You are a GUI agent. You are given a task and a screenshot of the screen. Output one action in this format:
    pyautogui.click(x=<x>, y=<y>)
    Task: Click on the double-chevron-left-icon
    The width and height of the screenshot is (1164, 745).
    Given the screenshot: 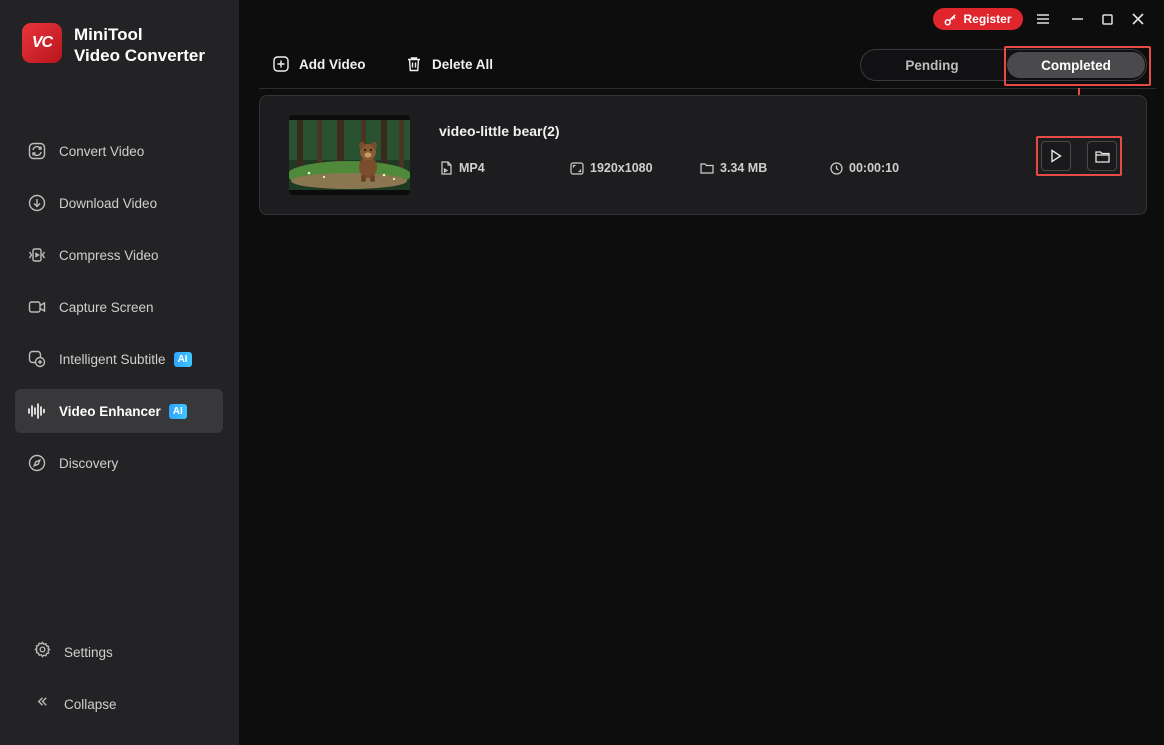 What is the action you would take?
    pyautogui.click(x=42, y=704)
    